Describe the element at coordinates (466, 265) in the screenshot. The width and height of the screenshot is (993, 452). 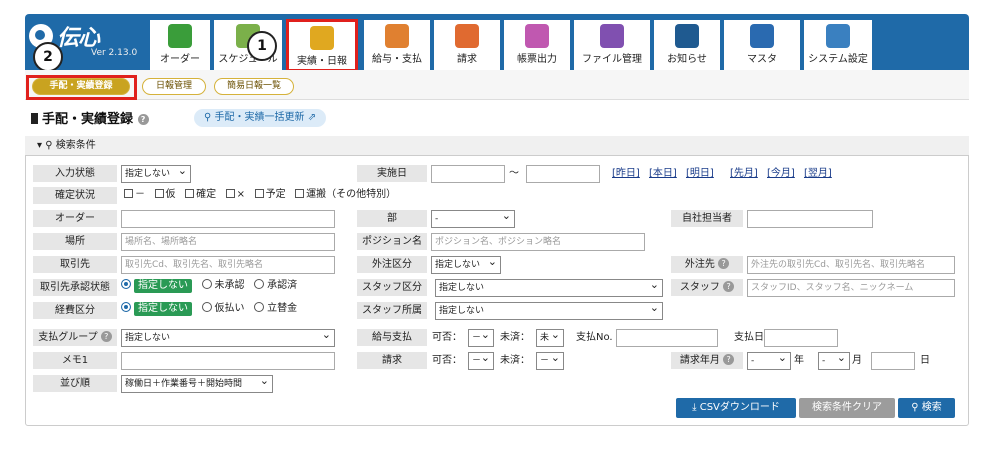
I see `outsource-type-select: 指定しない` at that location.